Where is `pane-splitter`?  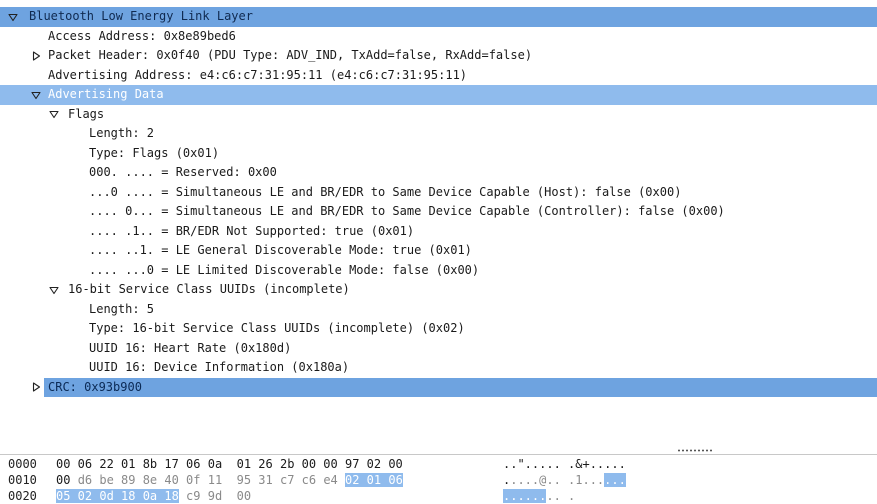
pane-splitter is located at coordinates (438, 452).